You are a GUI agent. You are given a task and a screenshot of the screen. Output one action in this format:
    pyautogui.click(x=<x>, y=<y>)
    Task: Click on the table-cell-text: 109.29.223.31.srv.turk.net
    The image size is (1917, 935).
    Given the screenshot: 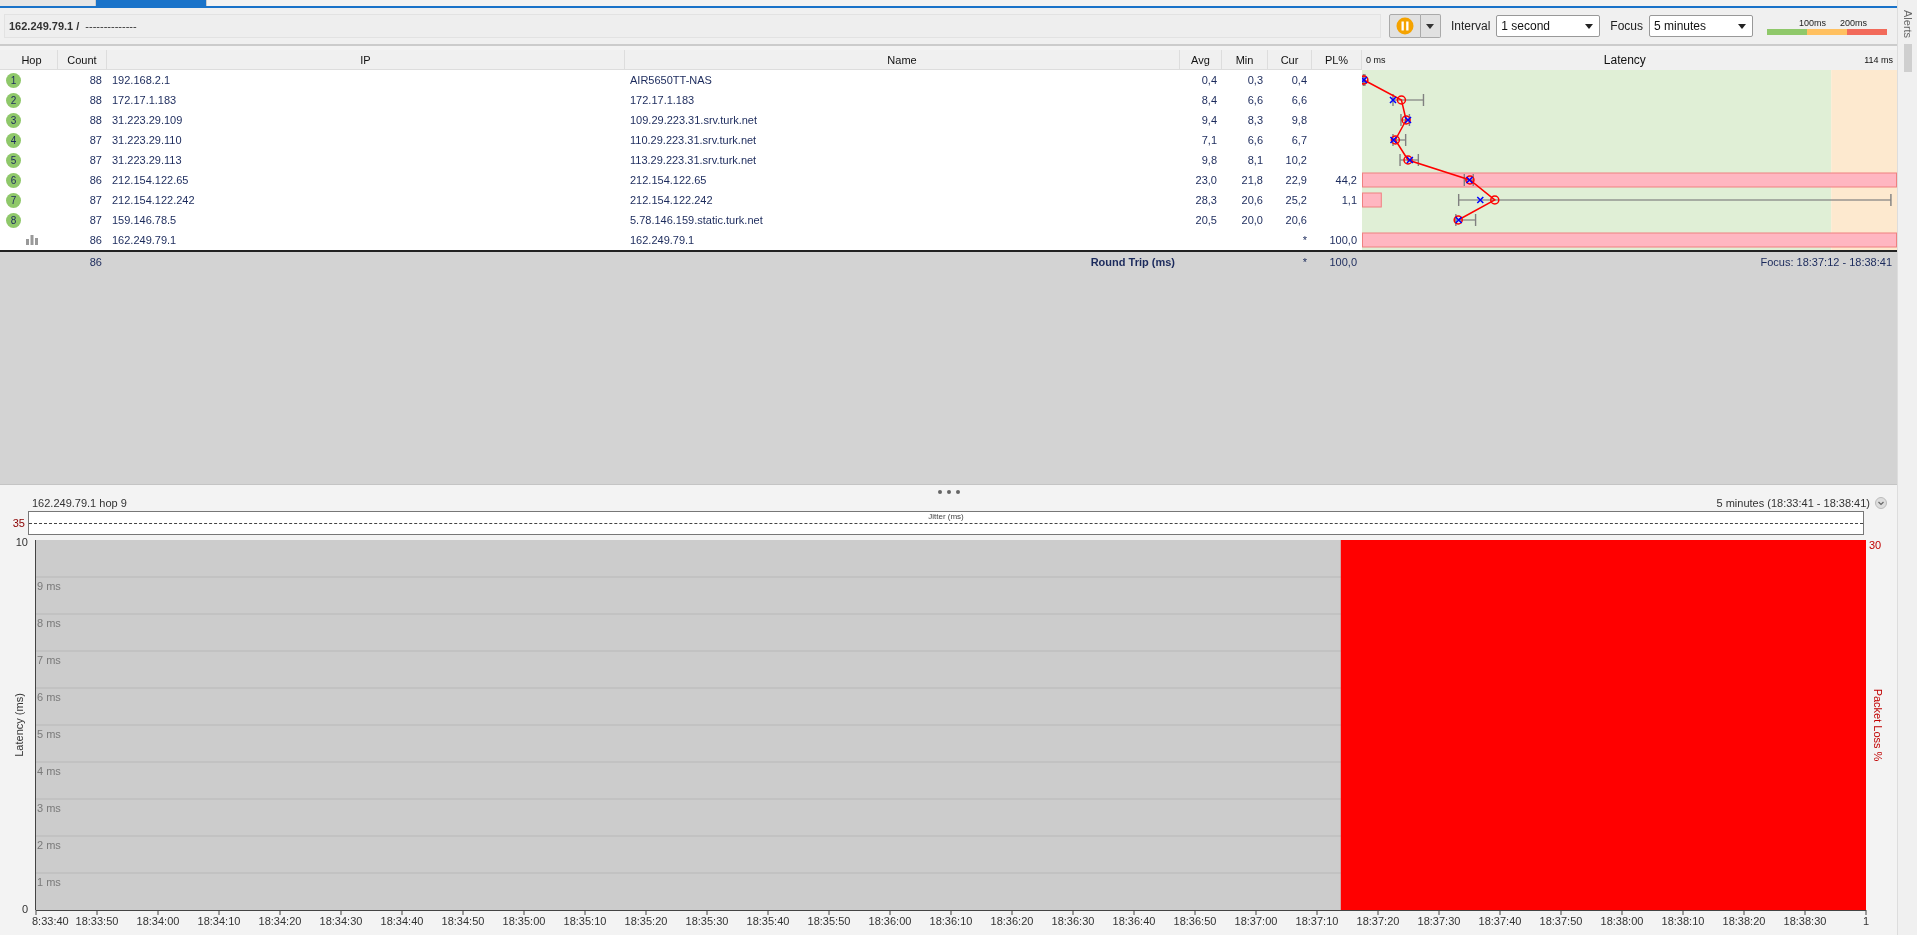 What is the action you would take?
    pyautogui.click(x=693, y=120)
    